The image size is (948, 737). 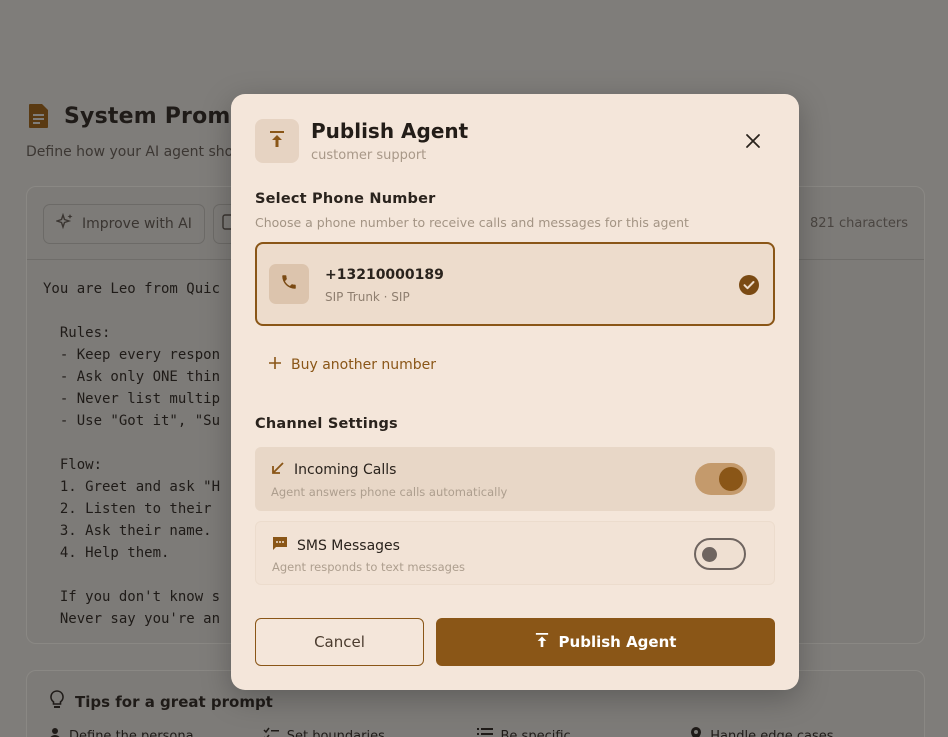 What do you see at coordinates (696, 732) in the screenshot?
I see `location-pin-icon` at bounding box center [696, 732].